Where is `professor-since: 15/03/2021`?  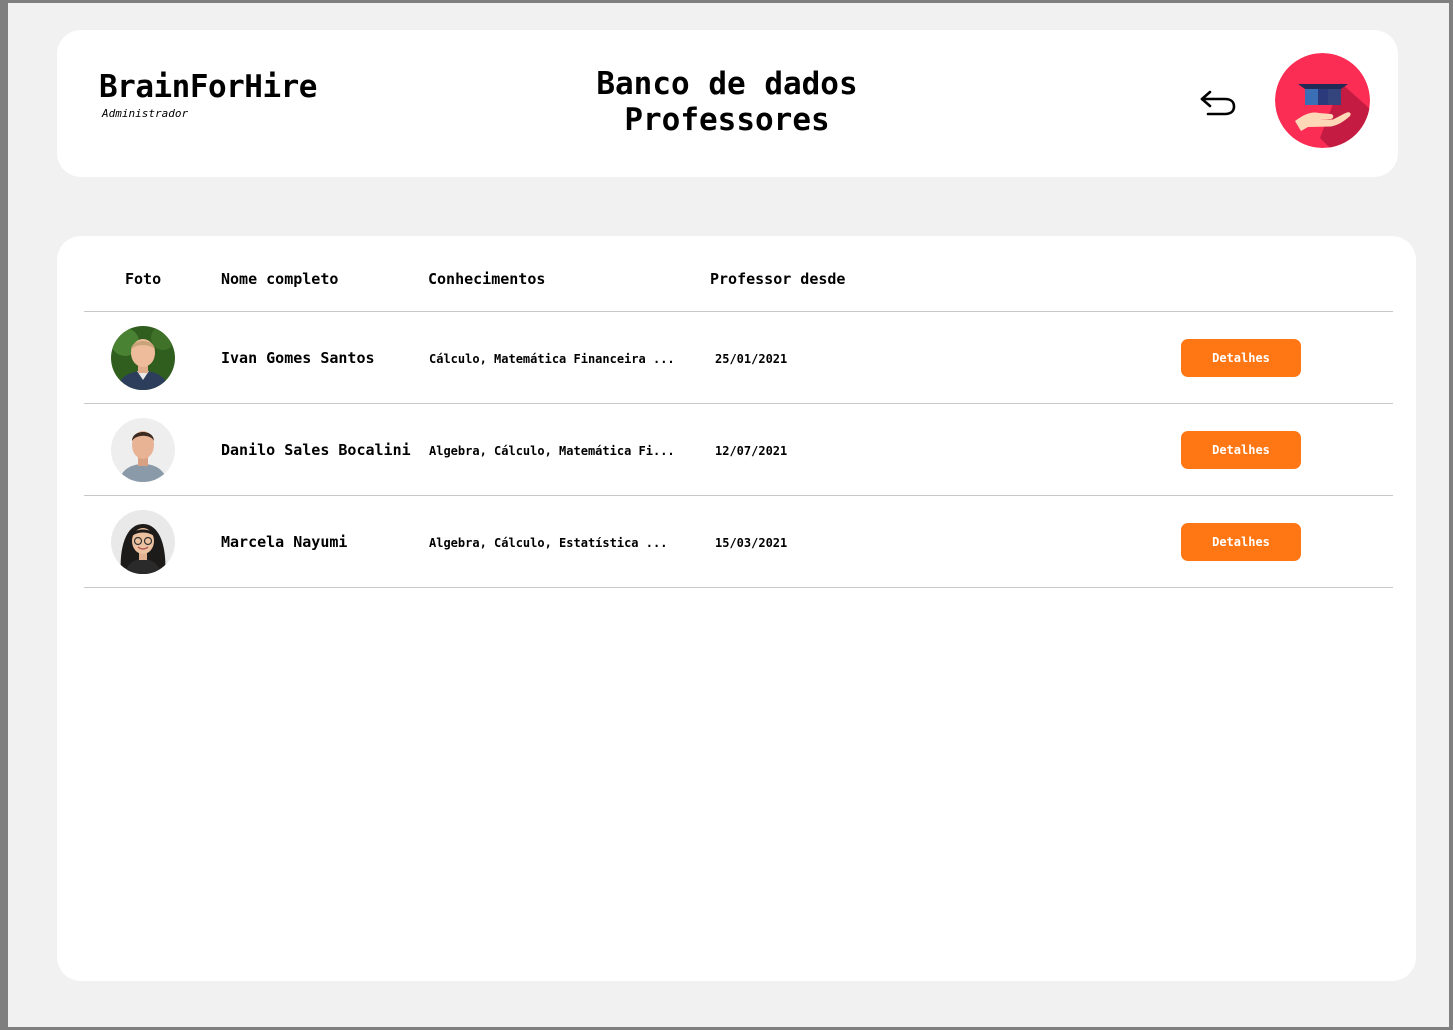
professor-since: 15/03/2021 is located at coordinates (751, 543).